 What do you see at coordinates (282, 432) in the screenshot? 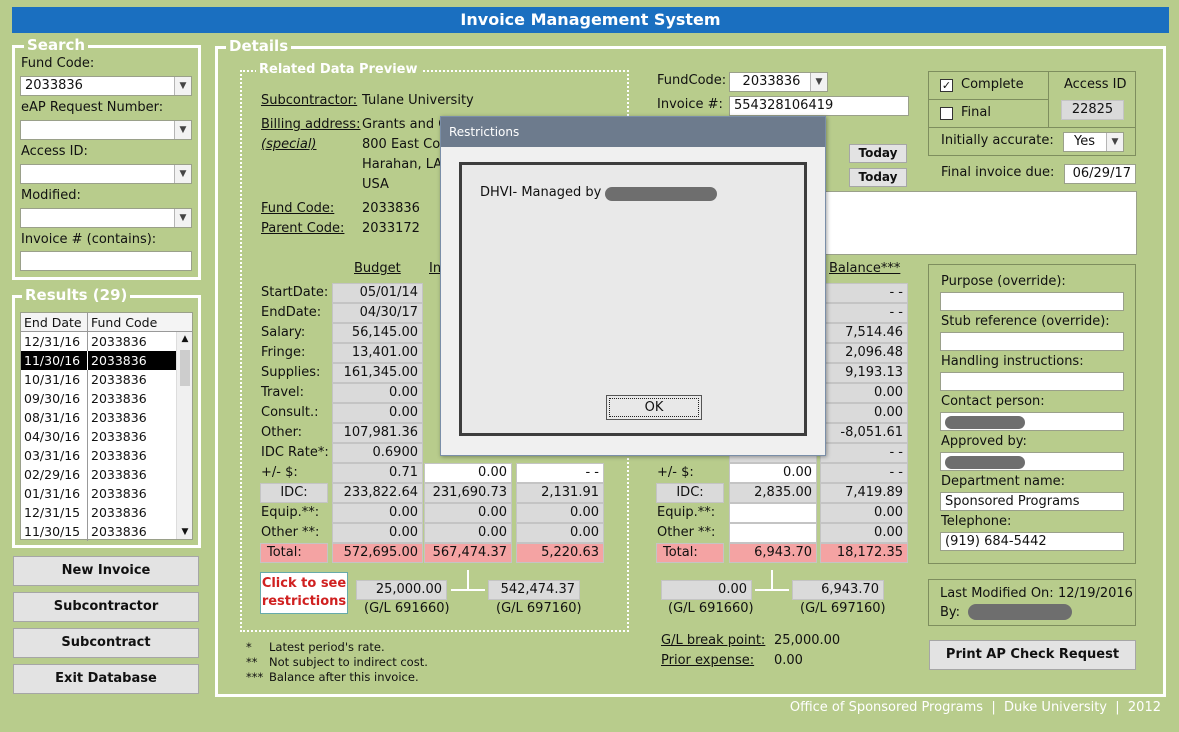
I see `row-label: Other:` at bounding box center [282, 432].